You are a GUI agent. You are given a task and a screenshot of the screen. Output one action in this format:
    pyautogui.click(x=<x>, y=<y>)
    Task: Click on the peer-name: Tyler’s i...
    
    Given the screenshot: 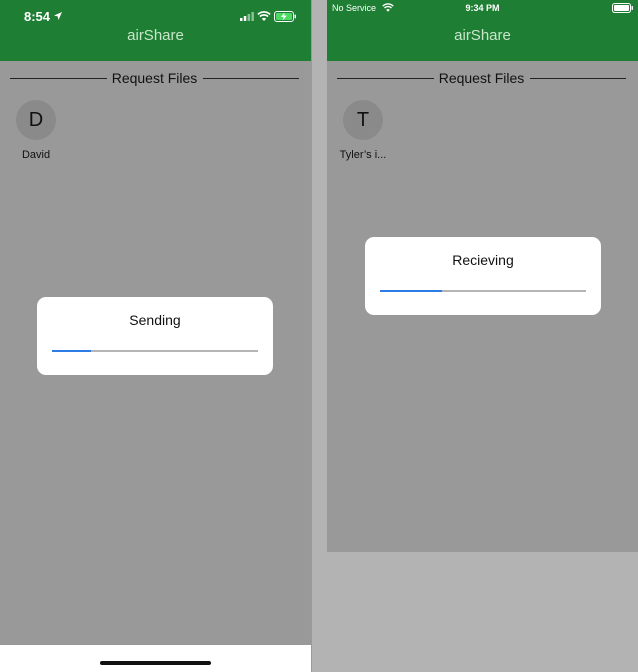 What is the action you would take?
    pyautogui.click(x=363, y=155)
    